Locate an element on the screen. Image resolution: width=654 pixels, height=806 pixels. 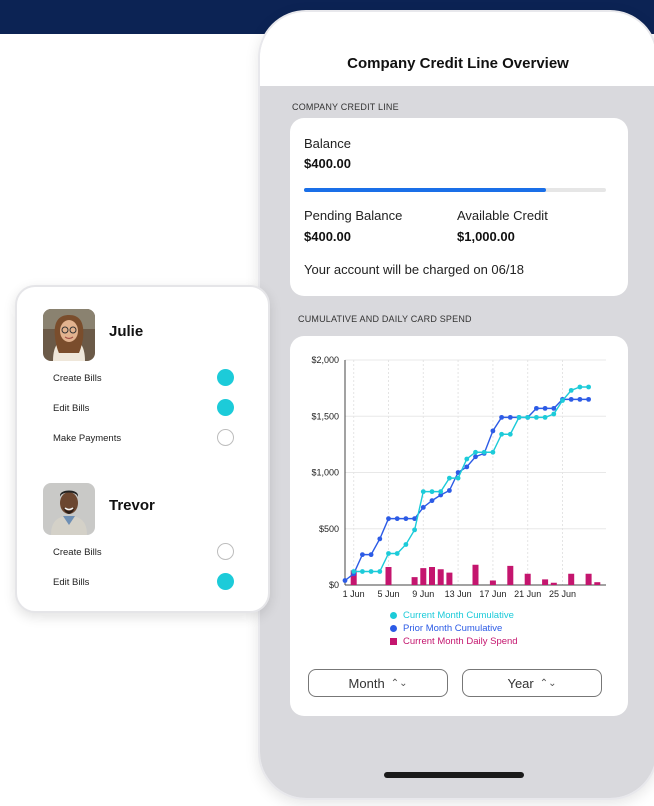
balance-value: $400.00 is located at coordinates (327, 163).